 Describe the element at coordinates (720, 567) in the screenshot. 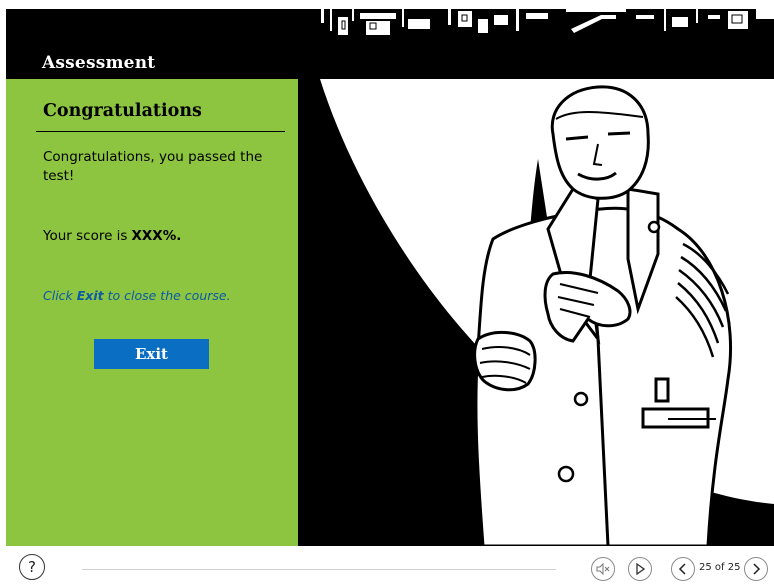

I see `page-counter: 25 of 25` at that location.